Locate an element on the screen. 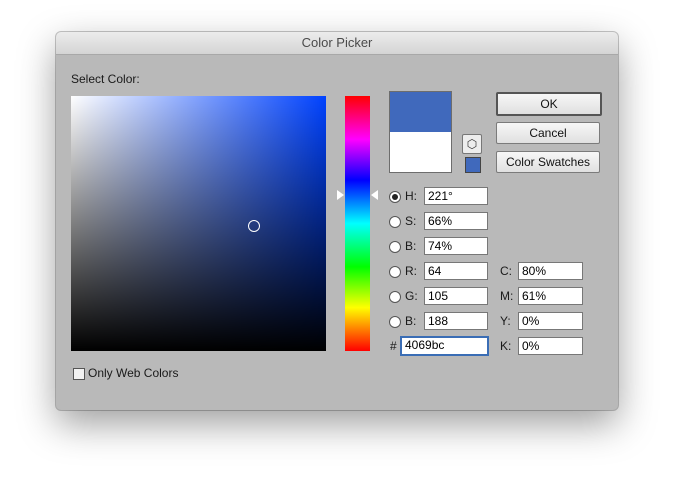 This screenshot has height=491, width=674. blue-field: 188 is located at coordinates (456, 321).